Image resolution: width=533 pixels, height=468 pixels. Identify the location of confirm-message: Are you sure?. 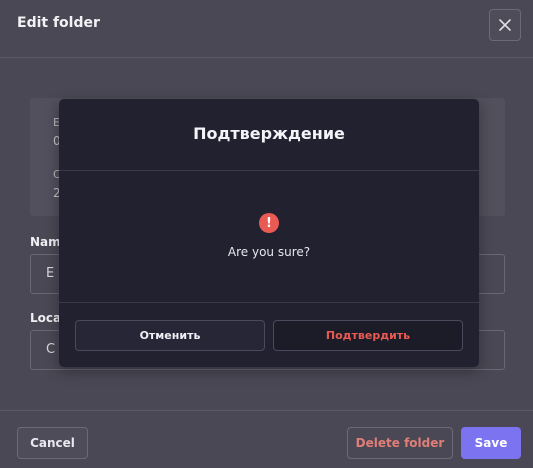
(269, 252).